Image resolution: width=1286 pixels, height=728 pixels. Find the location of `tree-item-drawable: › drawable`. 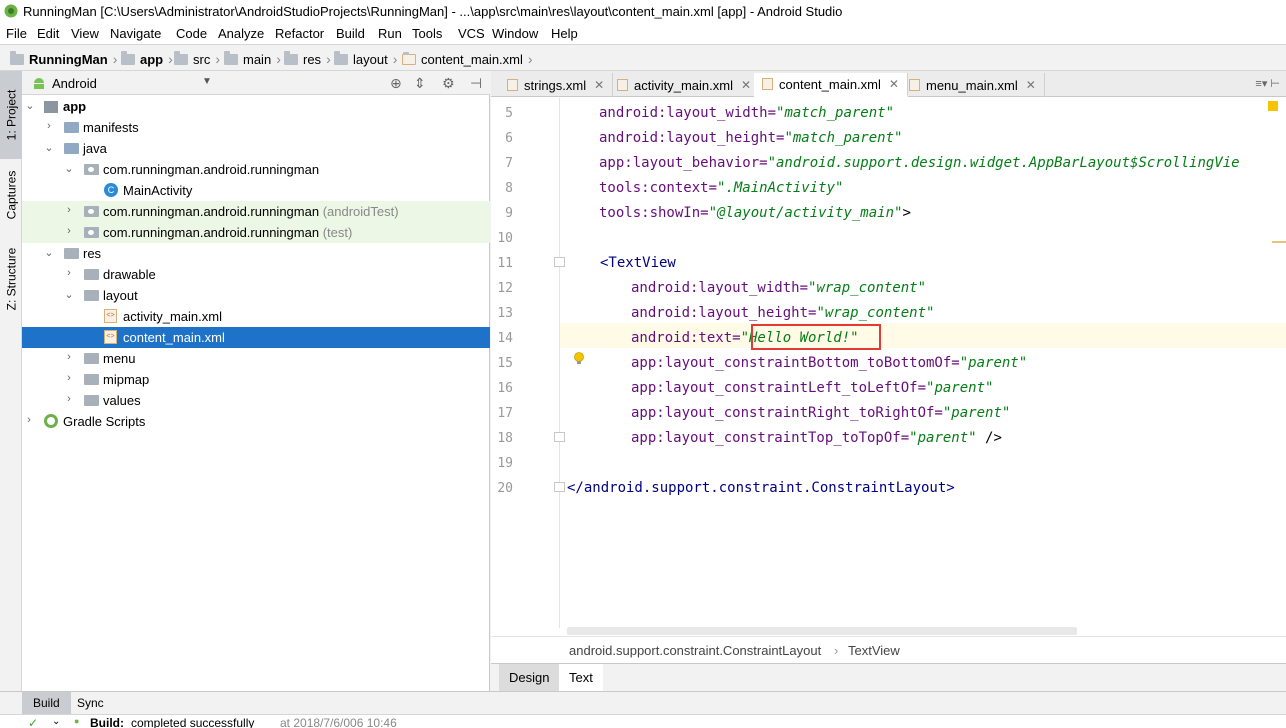

tree-item-drawable: › drawable is located at coordinates (256, 274).